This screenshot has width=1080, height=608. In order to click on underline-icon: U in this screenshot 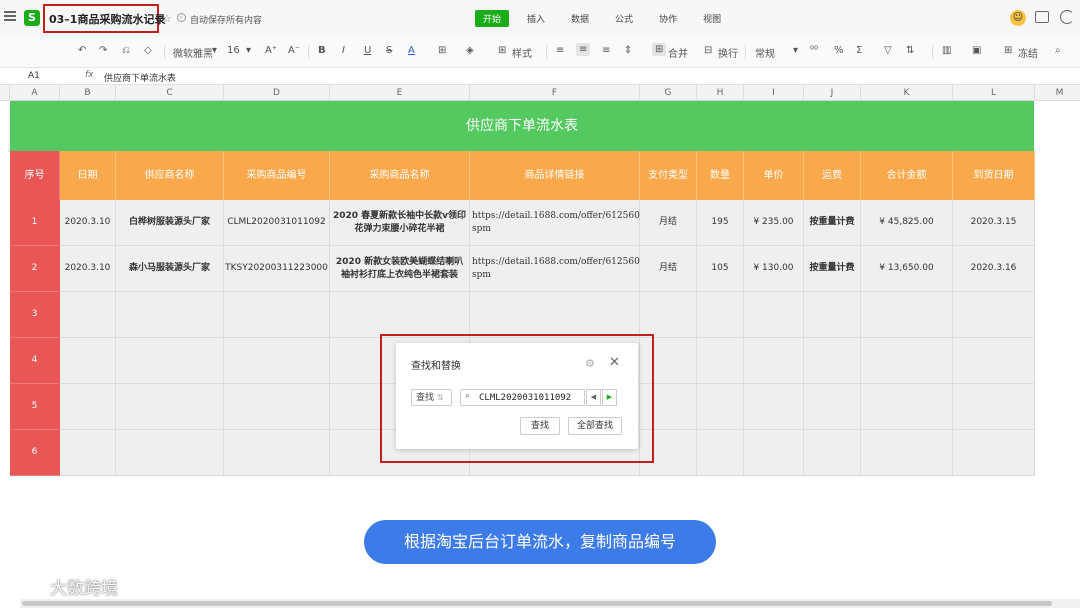, I will do `click(367, 50)`.